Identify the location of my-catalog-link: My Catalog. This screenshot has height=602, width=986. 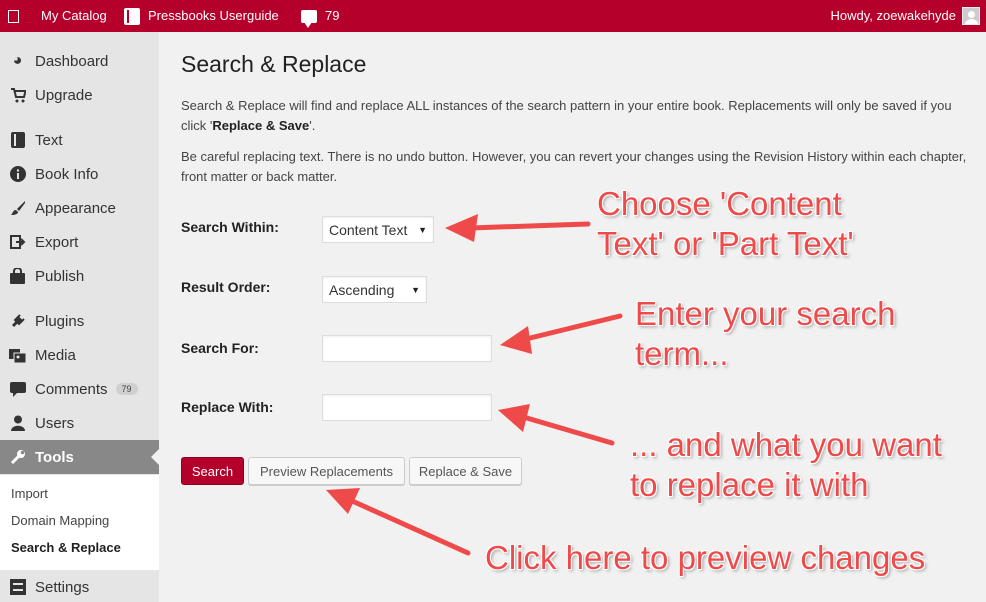
(74, 16).